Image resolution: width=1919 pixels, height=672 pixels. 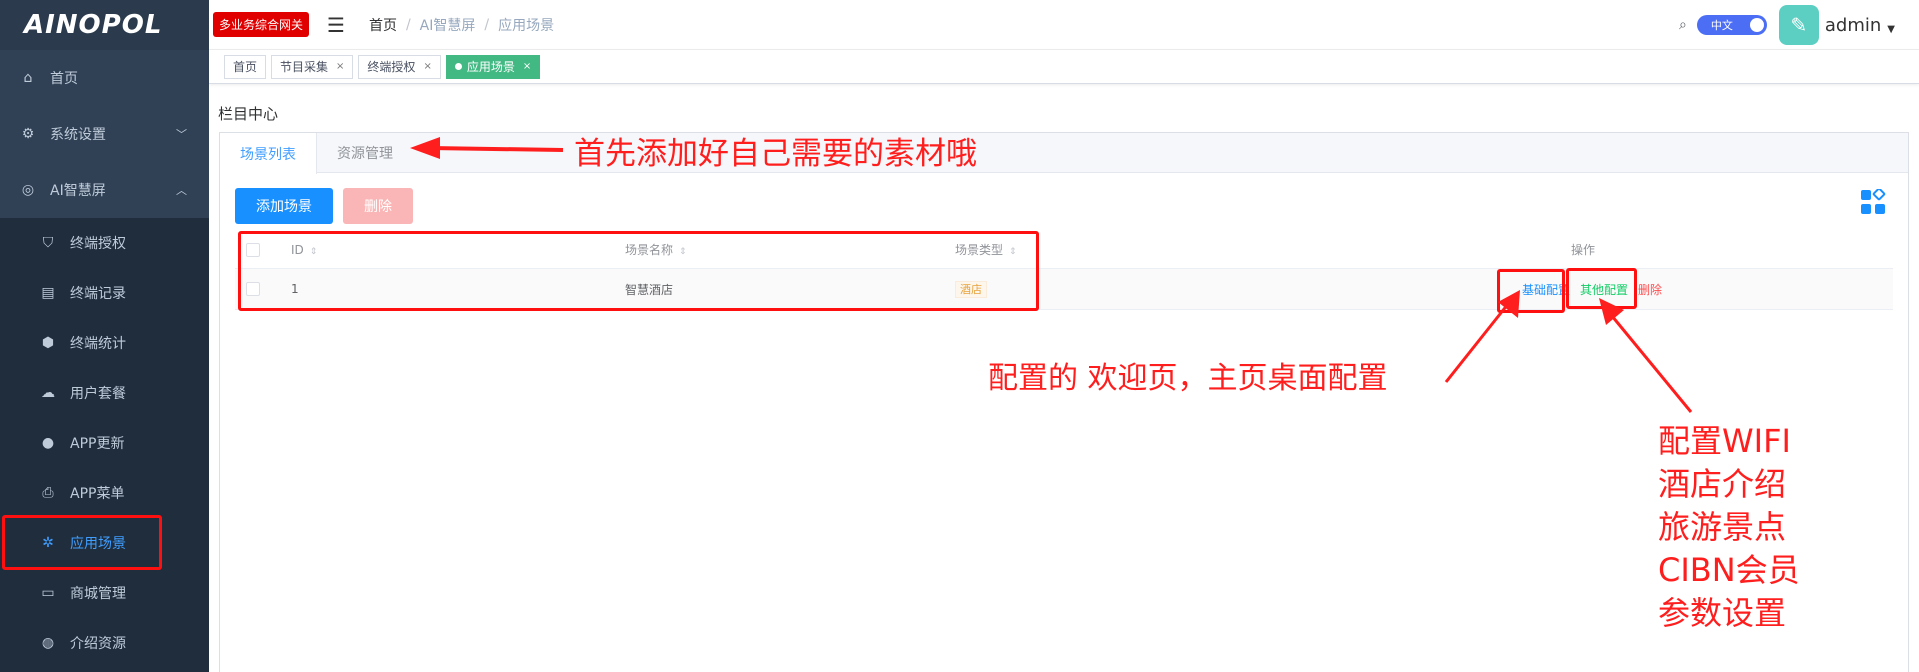 What do you see at coordinates (284, 206) in the screenshot?
I see `add-scene-button: 添加场景` at bounding box center [284, 206].